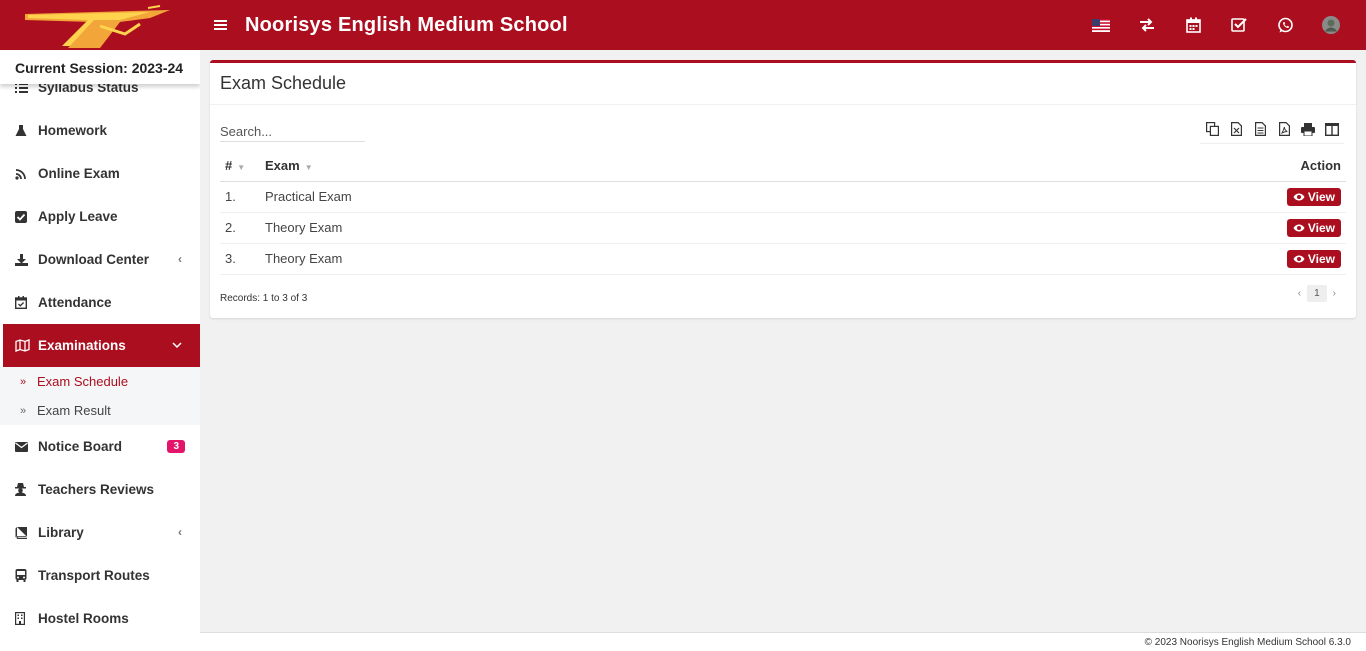 Image resolution: width=1366 pixels, height=651 pixels. Describe the element at coordinates (1260, 129) in the screenshot. I see `csv-icon` at that location.